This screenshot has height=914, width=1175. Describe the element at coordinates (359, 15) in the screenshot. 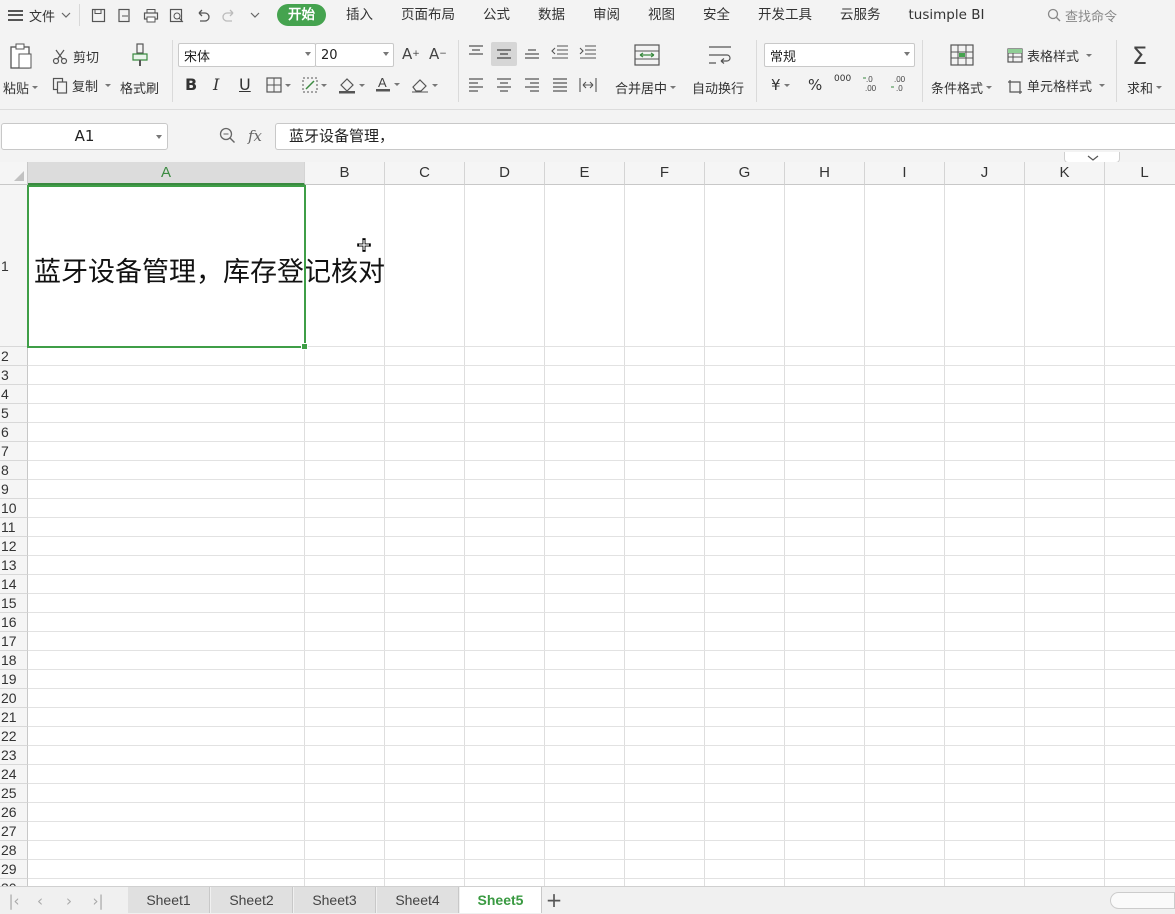

I see `tab-insert: 插入` at that location.